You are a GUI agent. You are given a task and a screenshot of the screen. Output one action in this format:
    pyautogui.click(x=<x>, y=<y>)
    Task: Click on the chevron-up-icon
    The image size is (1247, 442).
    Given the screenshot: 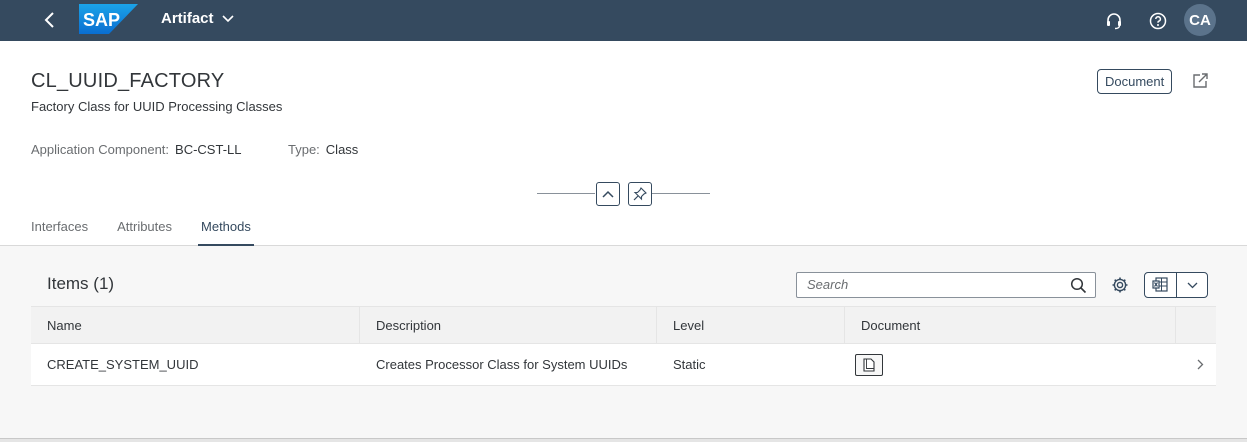 What is the action you would take?
    pyautogui.click(x=608, y=194)
    